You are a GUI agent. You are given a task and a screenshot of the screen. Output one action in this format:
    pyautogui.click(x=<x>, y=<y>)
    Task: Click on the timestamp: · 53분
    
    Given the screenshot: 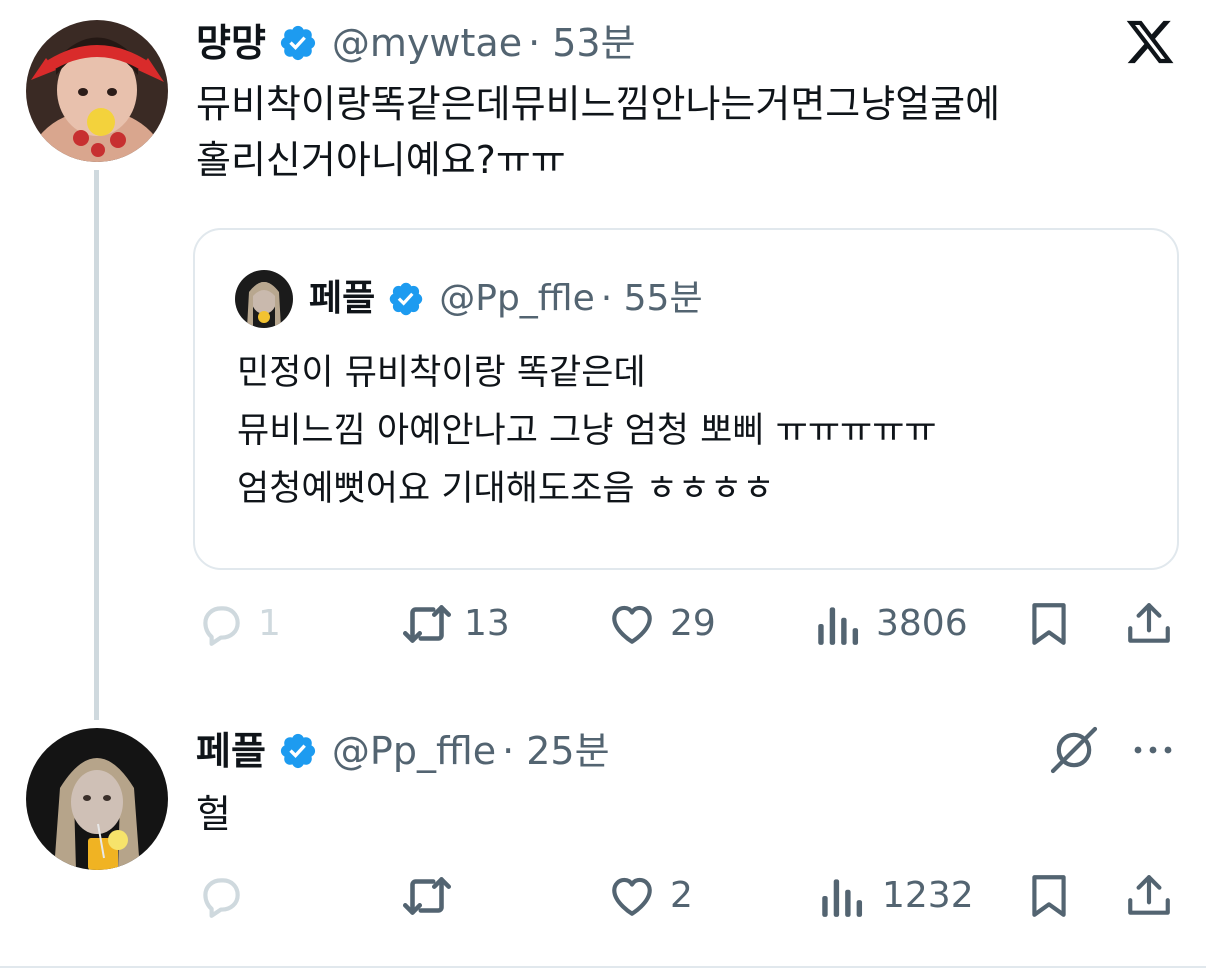 What is the action you would take?
    pyautogui.click(x=581, y=43)
    